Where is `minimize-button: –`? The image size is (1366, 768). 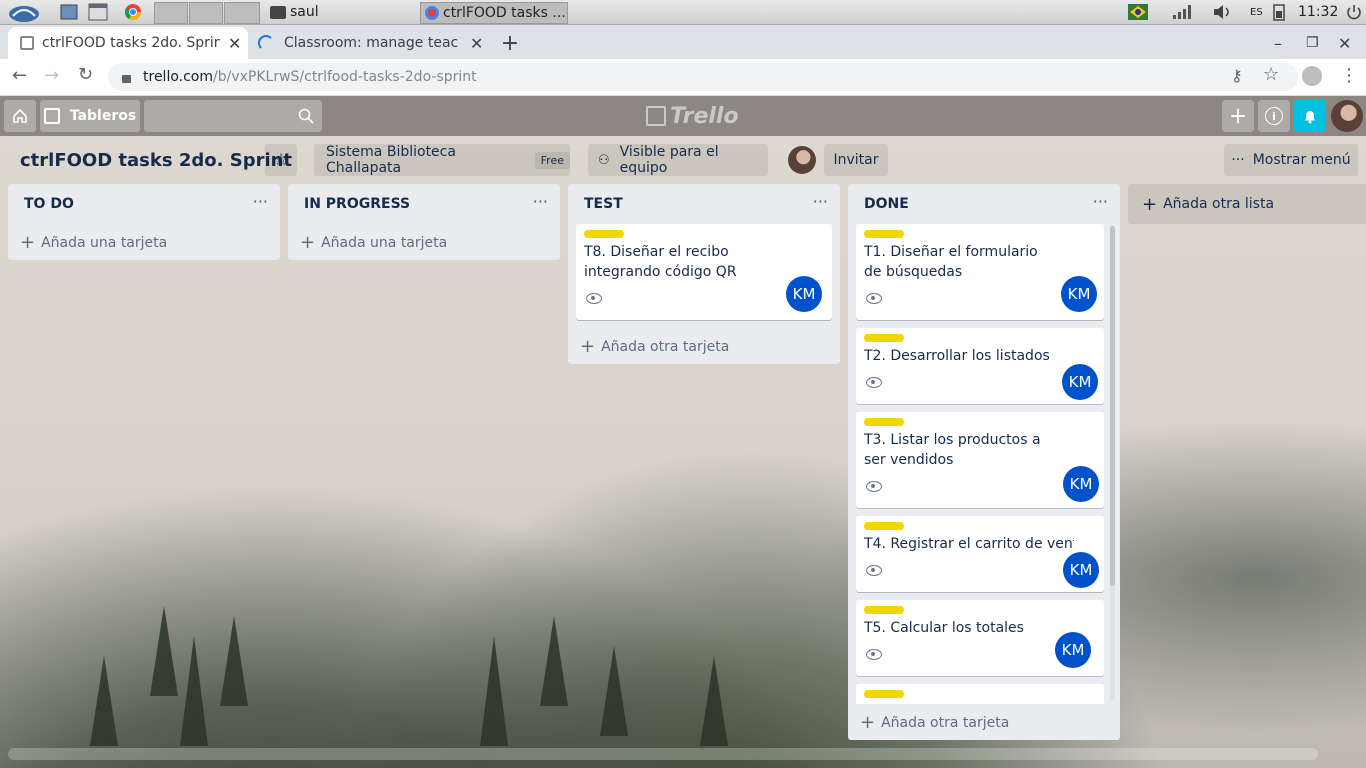 minimize-button: – is located at coordinates (1283, 43).